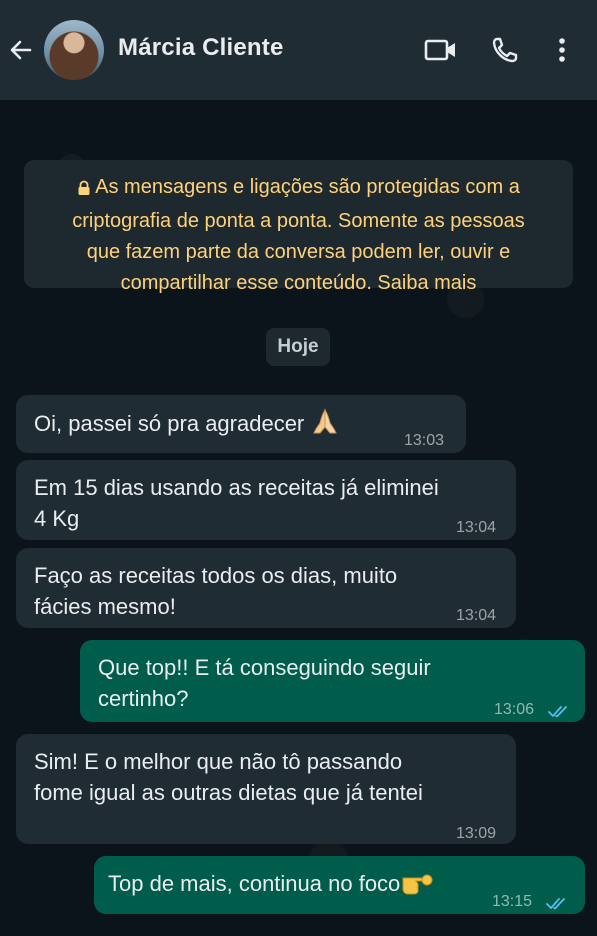  I want to click on message-bubble-incoming: Oi, passei só pra agradecer 13:03, so click(241, 424).